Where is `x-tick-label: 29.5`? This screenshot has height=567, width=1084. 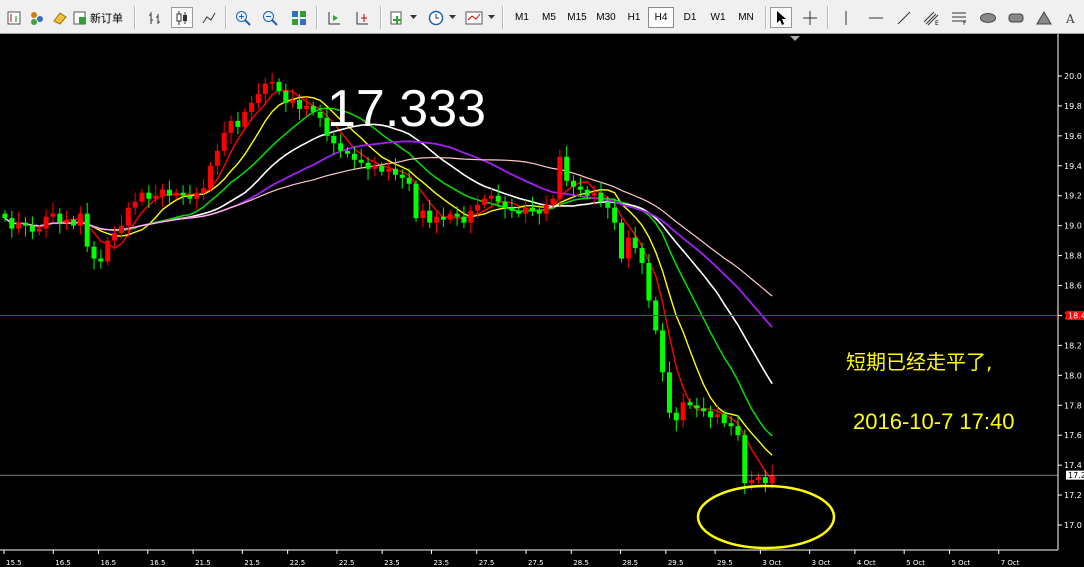 x-tick-label: 29.5 is located at coordinates (676, 563).